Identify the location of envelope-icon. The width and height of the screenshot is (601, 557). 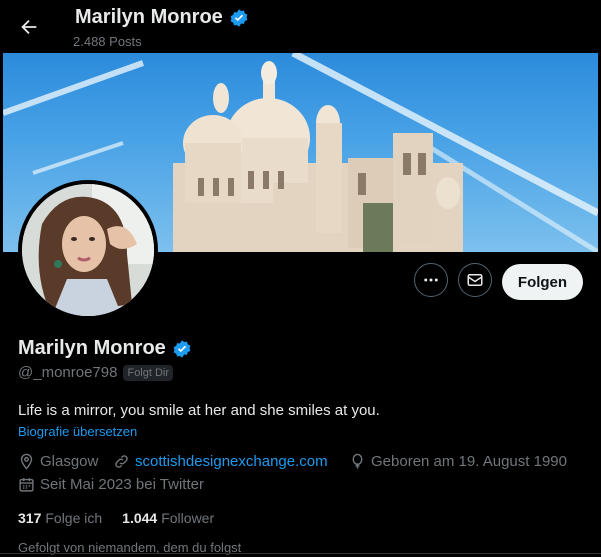
(475, 280).